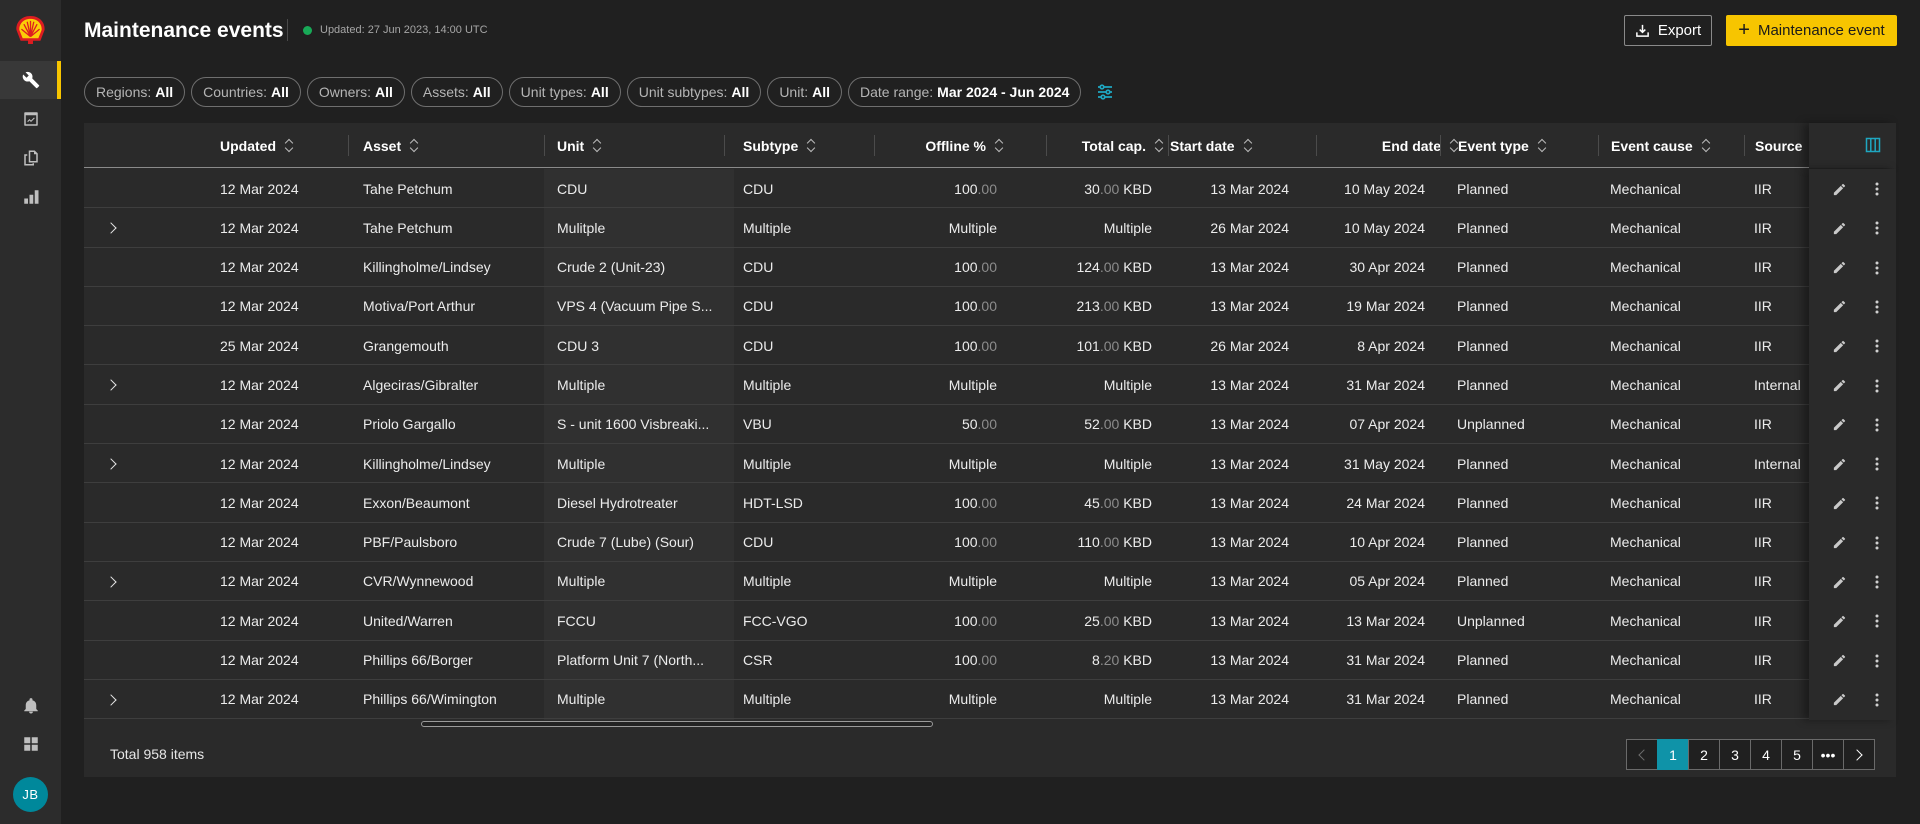  Describe the element at coordinates (413, 145) in the screenshot. I see `column-header-asset: Asset` at that location.